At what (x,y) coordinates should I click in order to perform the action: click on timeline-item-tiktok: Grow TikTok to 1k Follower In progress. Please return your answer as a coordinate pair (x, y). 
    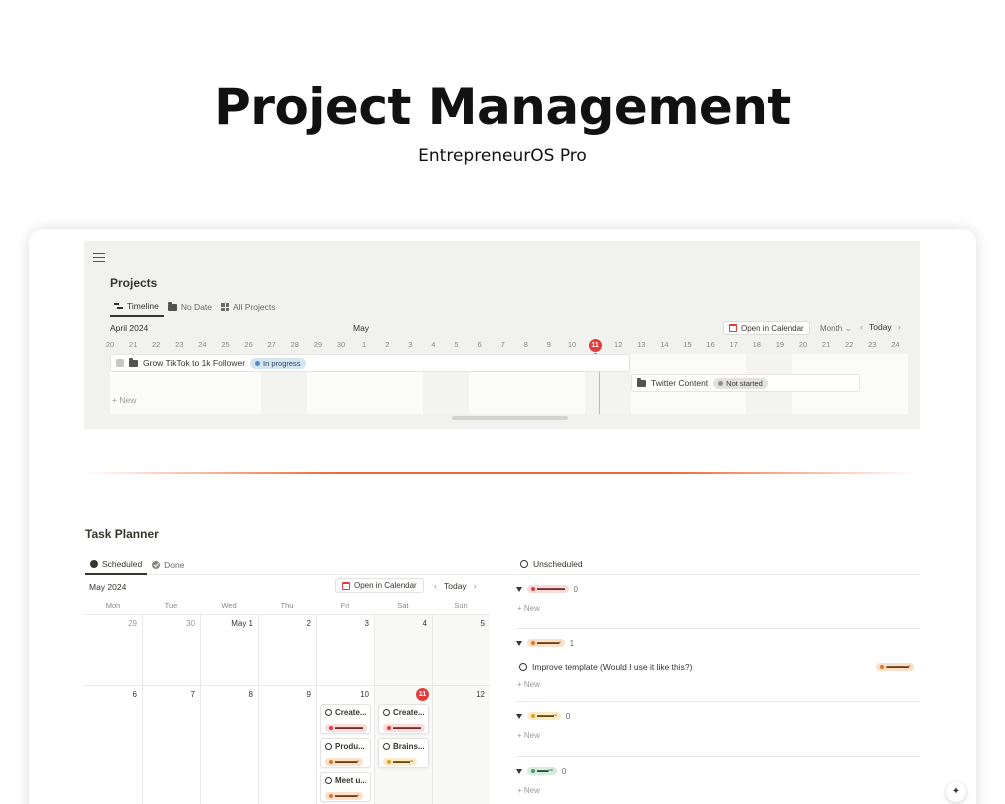
    Looking at the image, I should click on (370, 363).